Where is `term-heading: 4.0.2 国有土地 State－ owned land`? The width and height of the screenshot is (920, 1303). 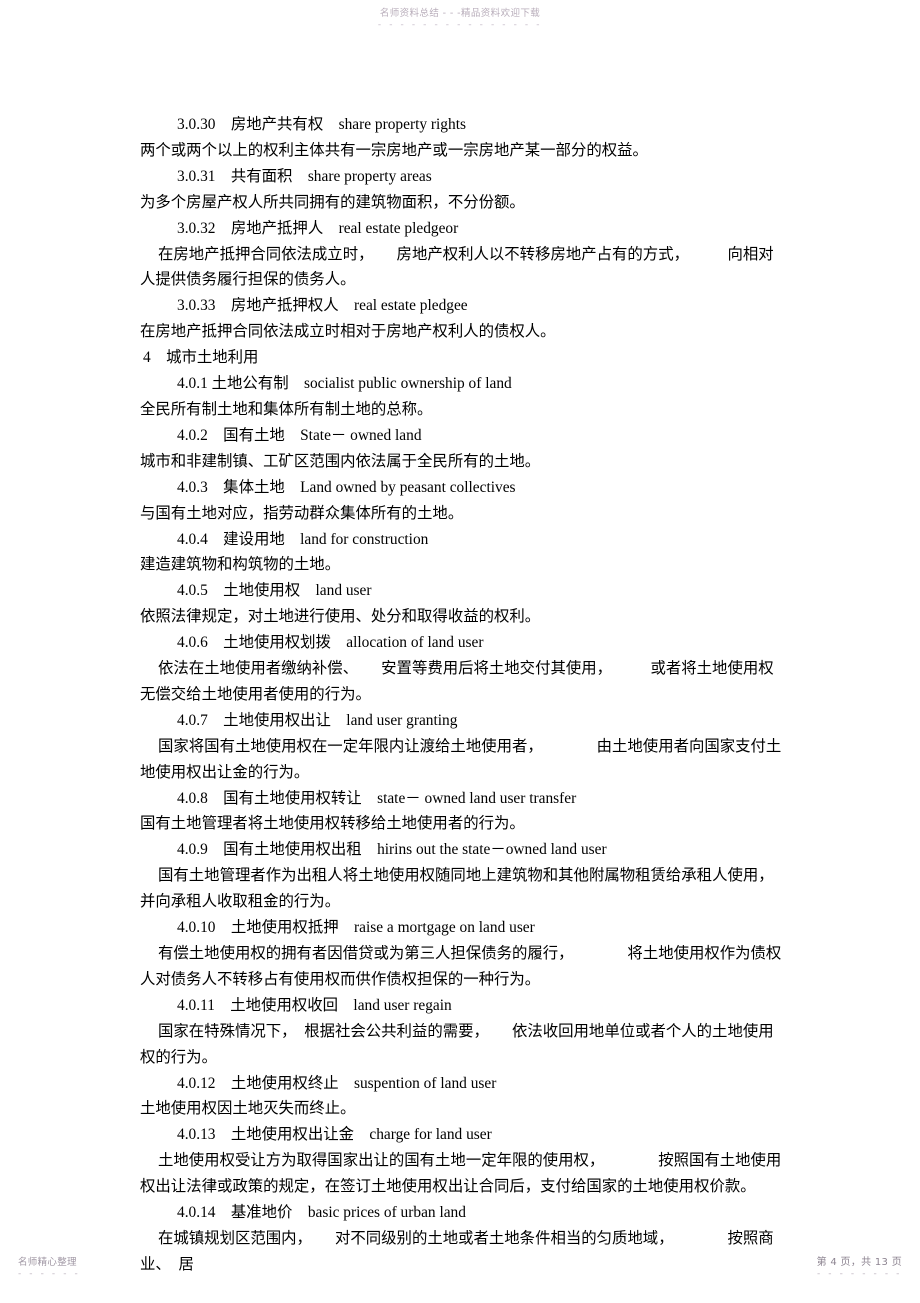
term-heading: 4.0.2 国有土地 State－ owned land is located at coordinates (299, 435).